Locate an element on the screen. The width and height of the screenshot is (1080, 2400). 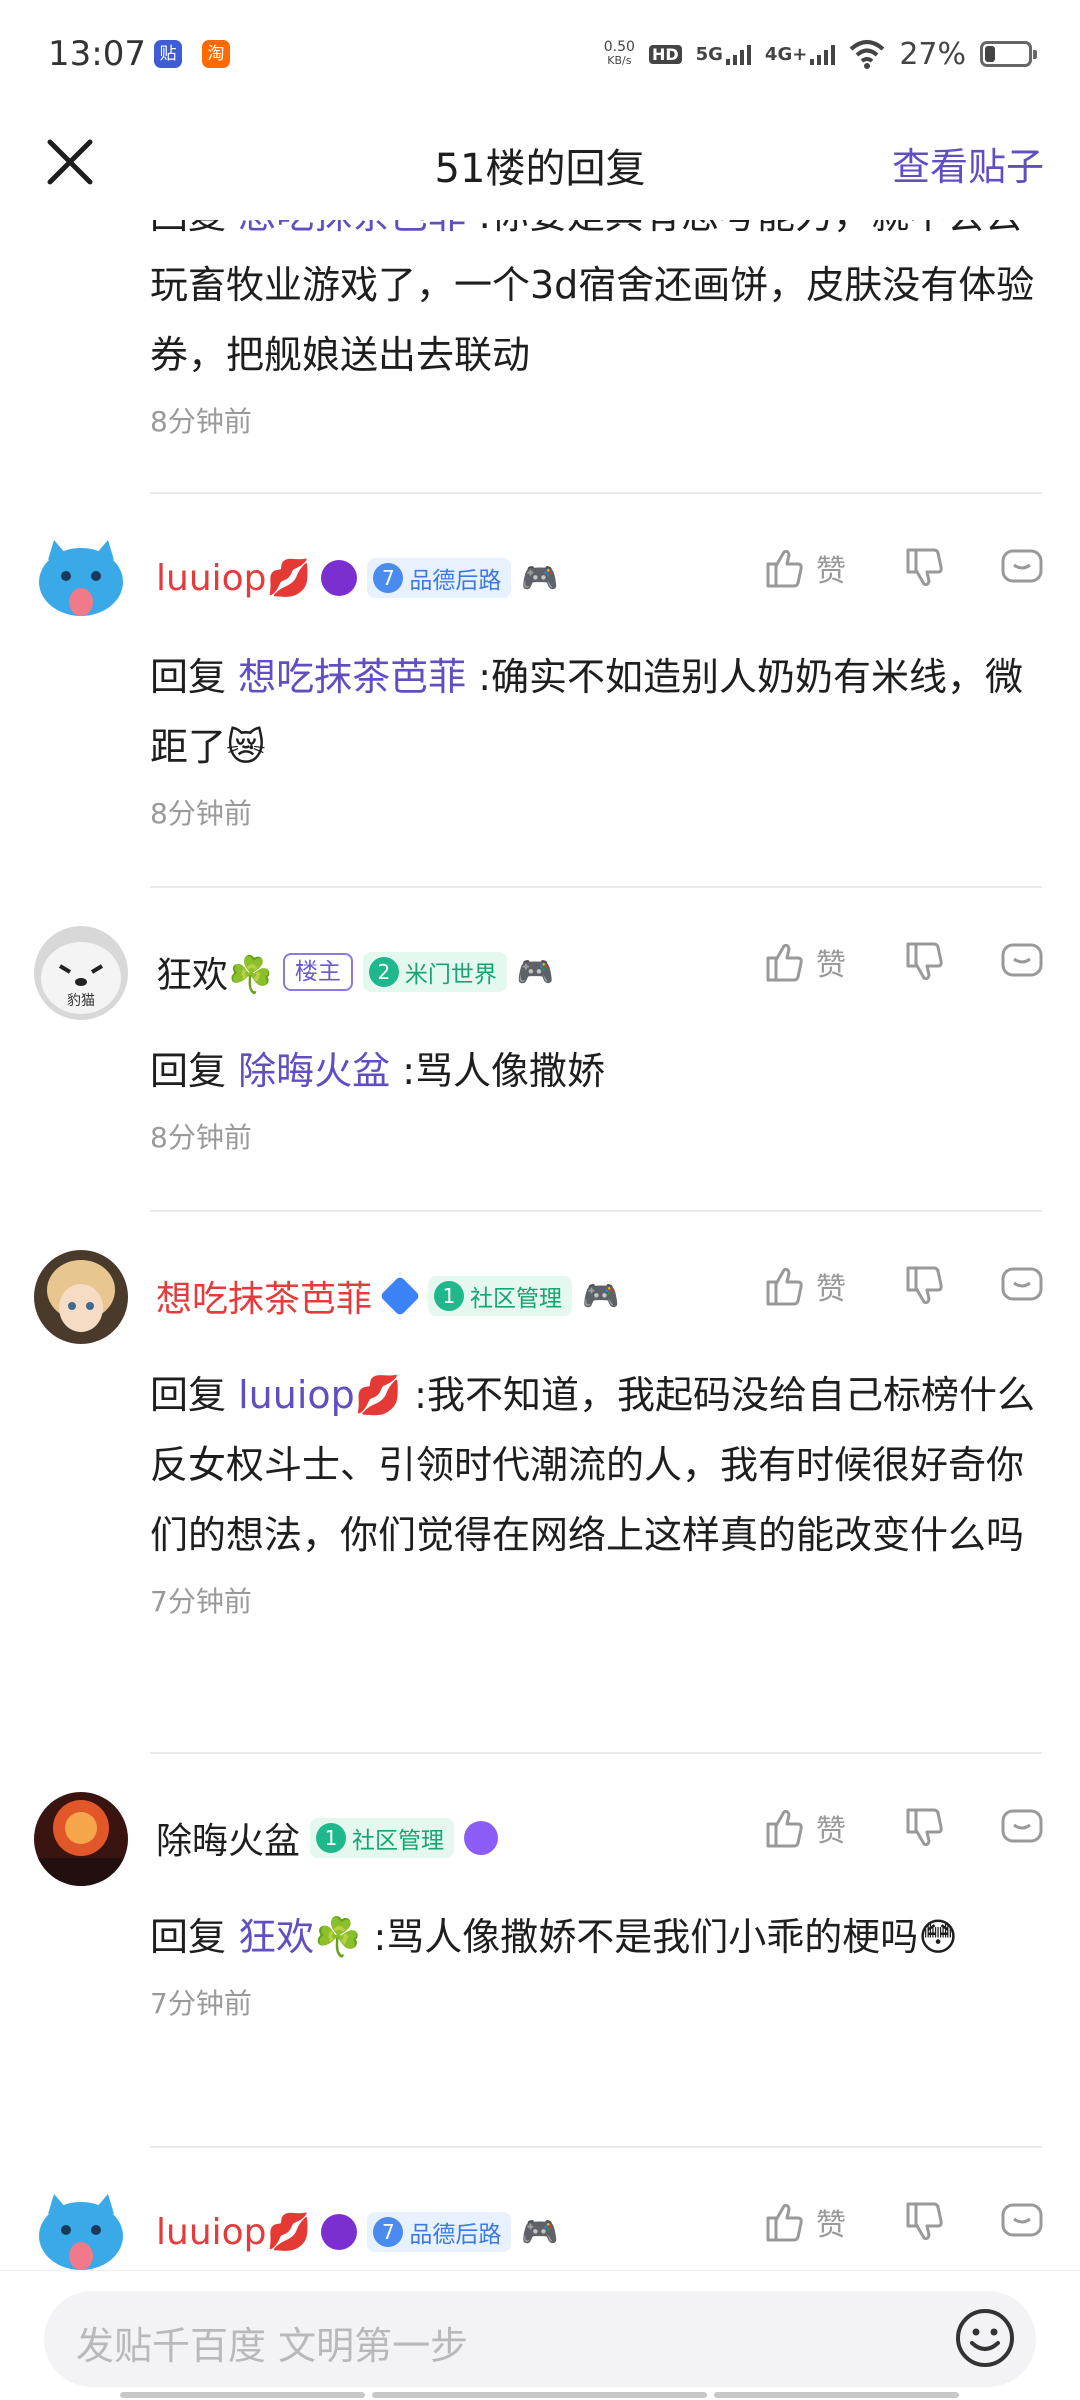
username: 除晦火盆 is located at coordinates (228, 1838).